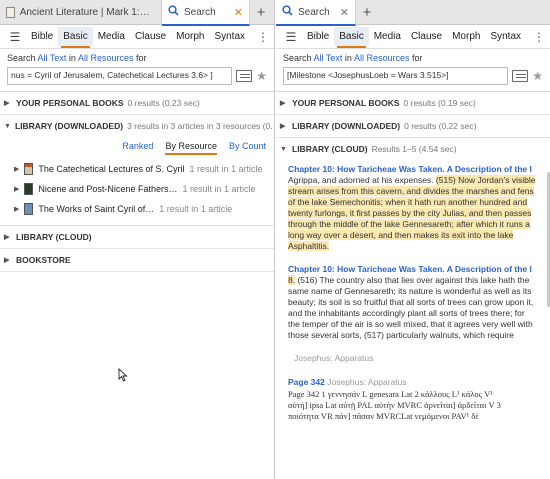 The image size is (550, 479). What do you see at coordinates (200, 12) in the screenshot?
I see `tab-label: Search` at bounding box center [200, 12].